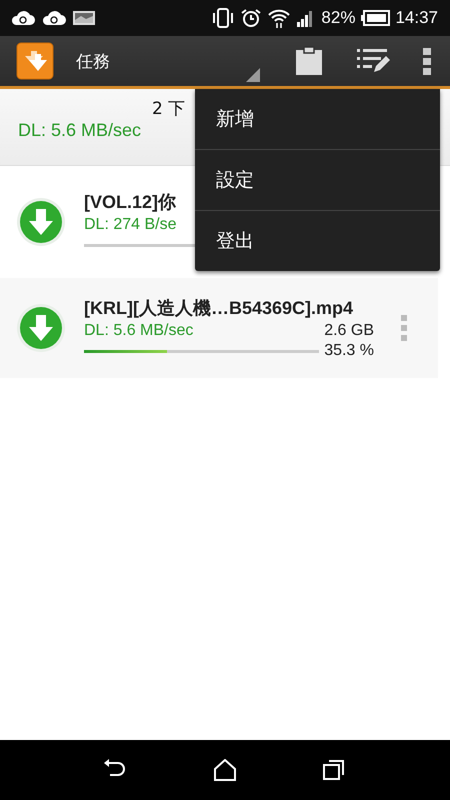  What do you see at coordinates (139, 331) in the screenshot?
I see `download-speed: DL: 5.6 MB/sec` at bounding box center [139, 331].